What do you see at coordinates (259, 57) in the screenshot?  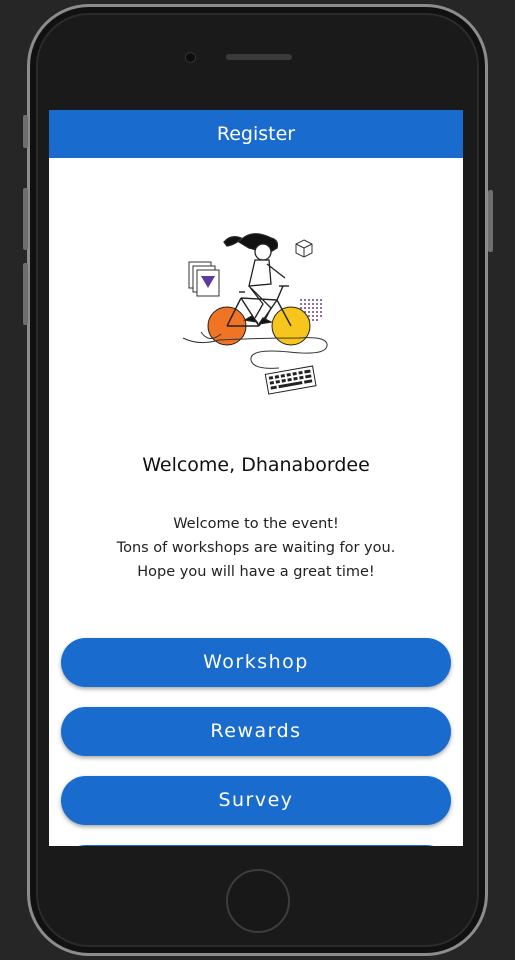 I see `earpiece-speaker` at bounding box center [259, 57].